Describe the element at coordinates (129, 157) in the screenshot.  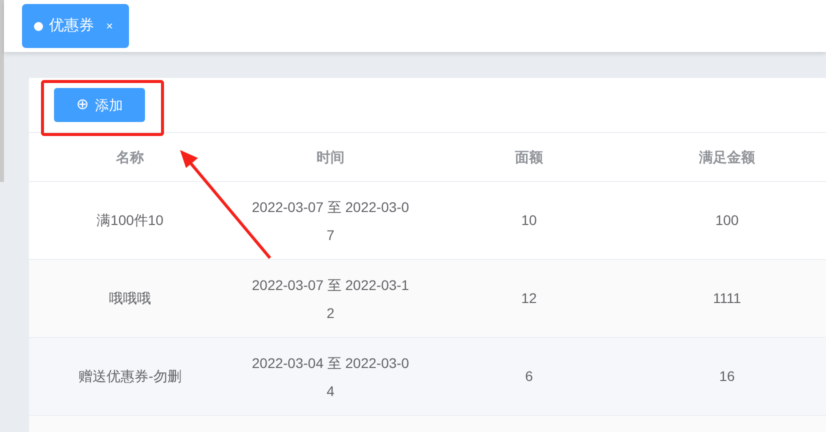
I see `column-header: 名称` at that location.